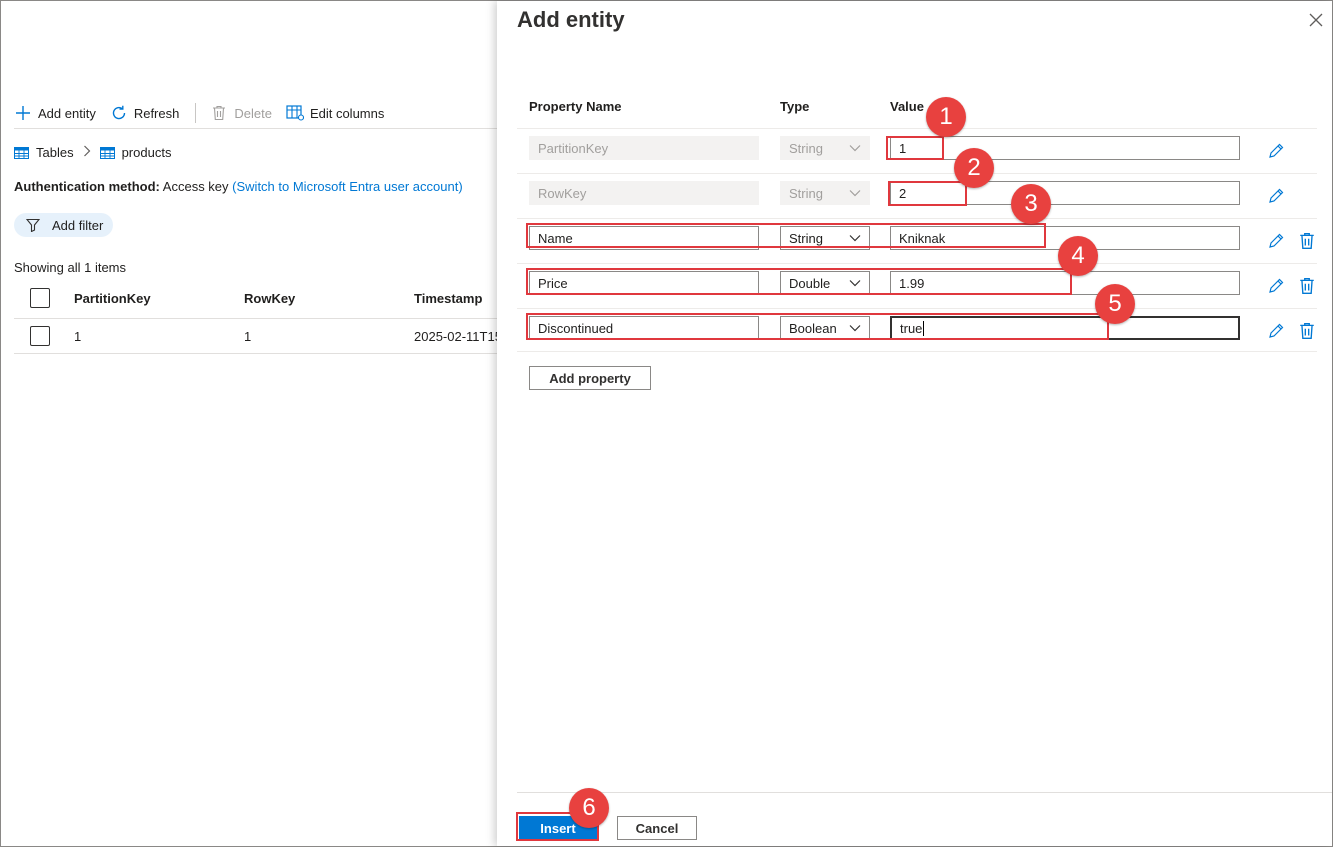 Image resolution: width=1333 pixels, height=847 pixels. What do you see at coordinates (253, 113) in the screenshot?
I see `delete-label: Delete` at bounding box center [253, 113].